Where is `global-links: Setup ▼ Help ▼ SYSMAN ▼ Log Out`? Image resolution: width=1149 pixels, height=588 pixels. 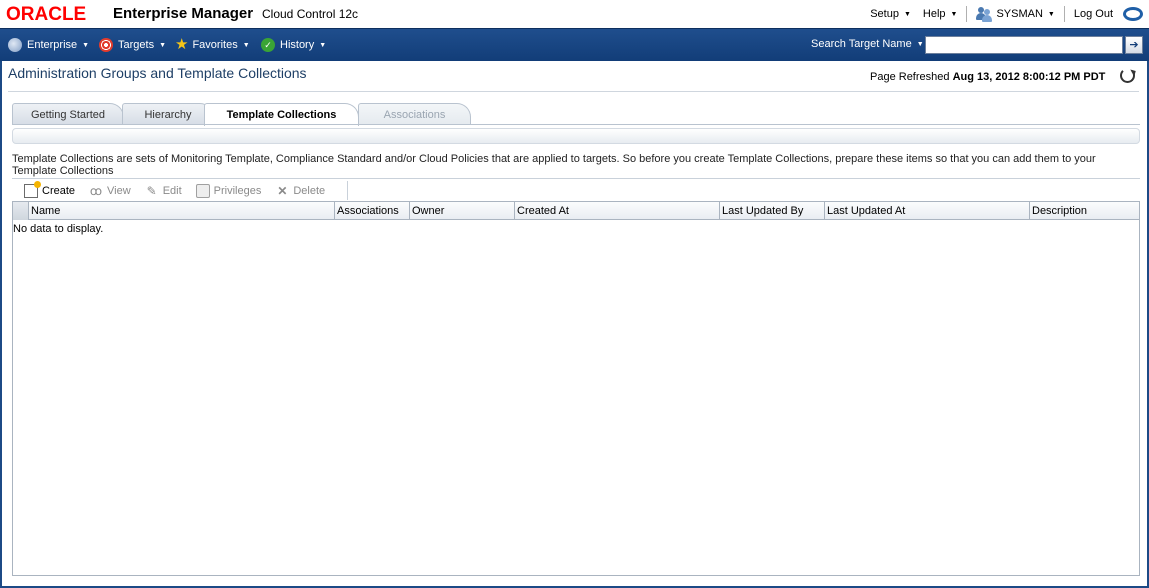
global-links: Setup ▼ Help ▼ SYSMAN ▼ Log Out is located at coordinates (1006, 14).